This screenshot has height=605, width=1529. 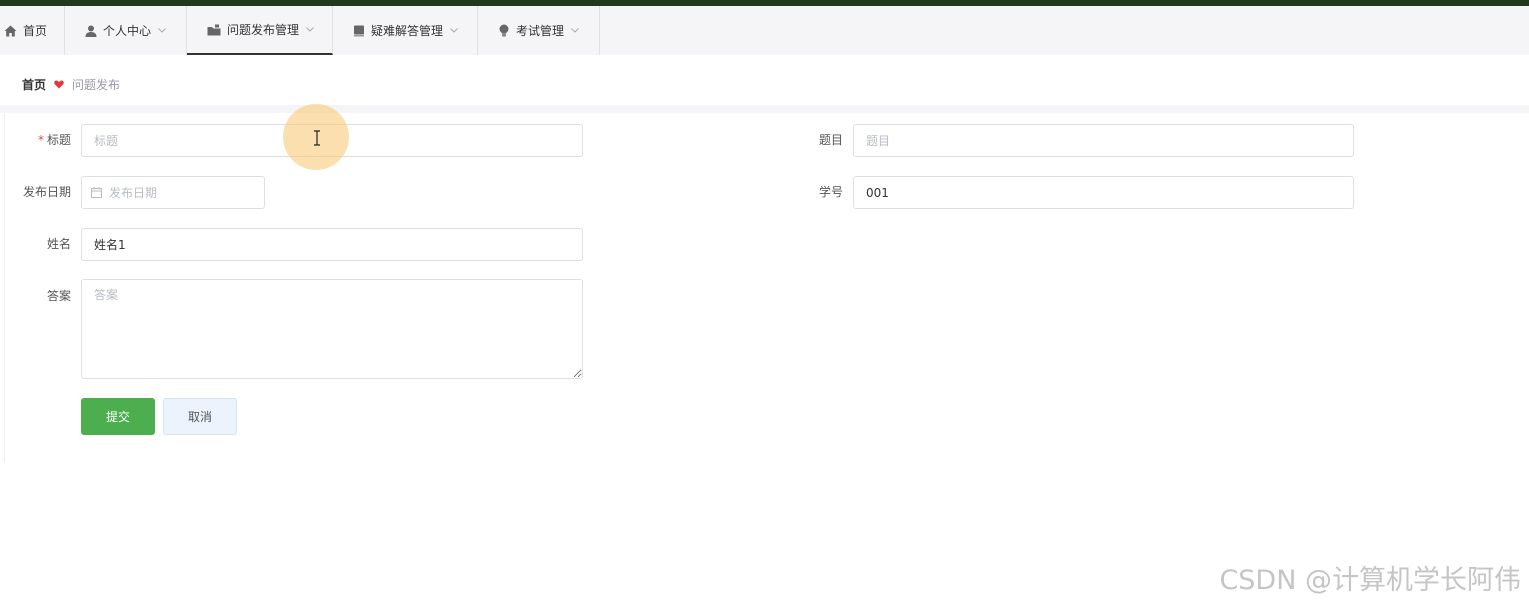 What do you see at coordinates (200, 416) in the screenshot?
I see `cancel-button: 取消` at bounding box center [200, 416].